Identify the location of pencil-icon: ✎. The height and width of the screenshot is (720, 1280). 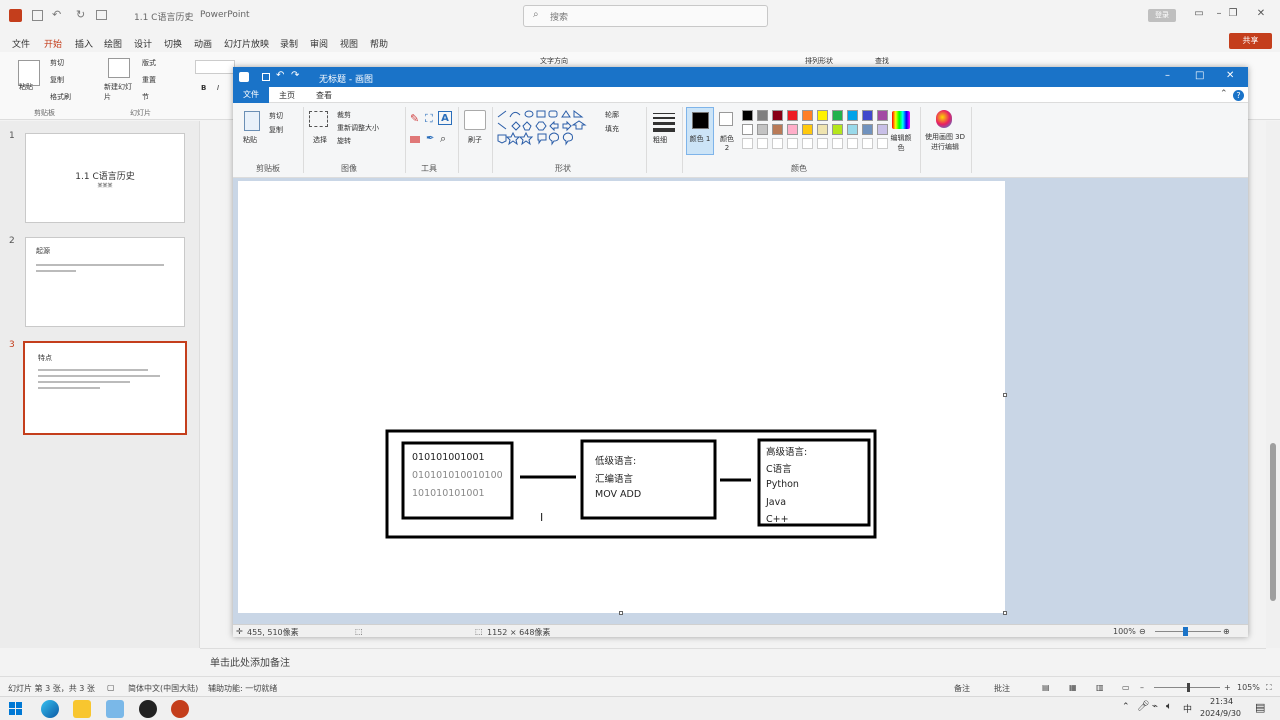
(414, 118).